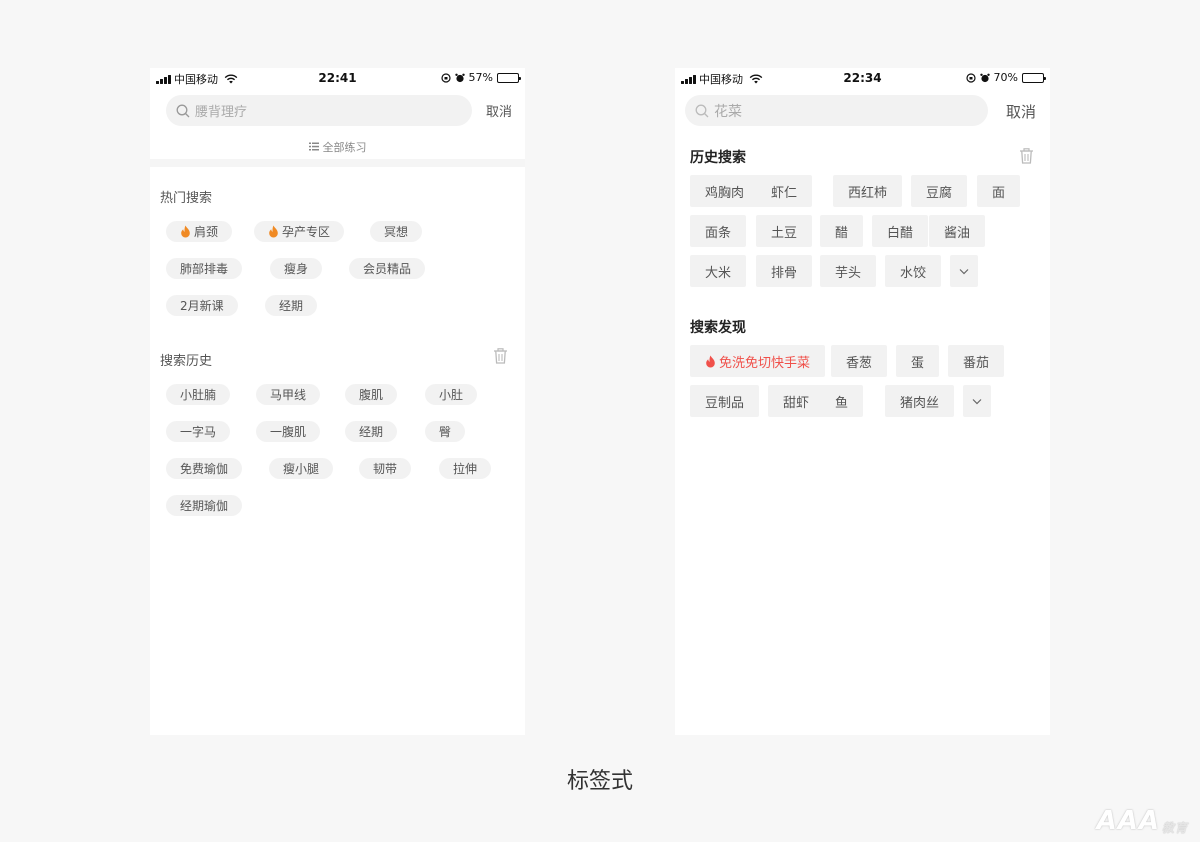  I want to click on tag-item: 经期瑜伽, so click(204, 505).